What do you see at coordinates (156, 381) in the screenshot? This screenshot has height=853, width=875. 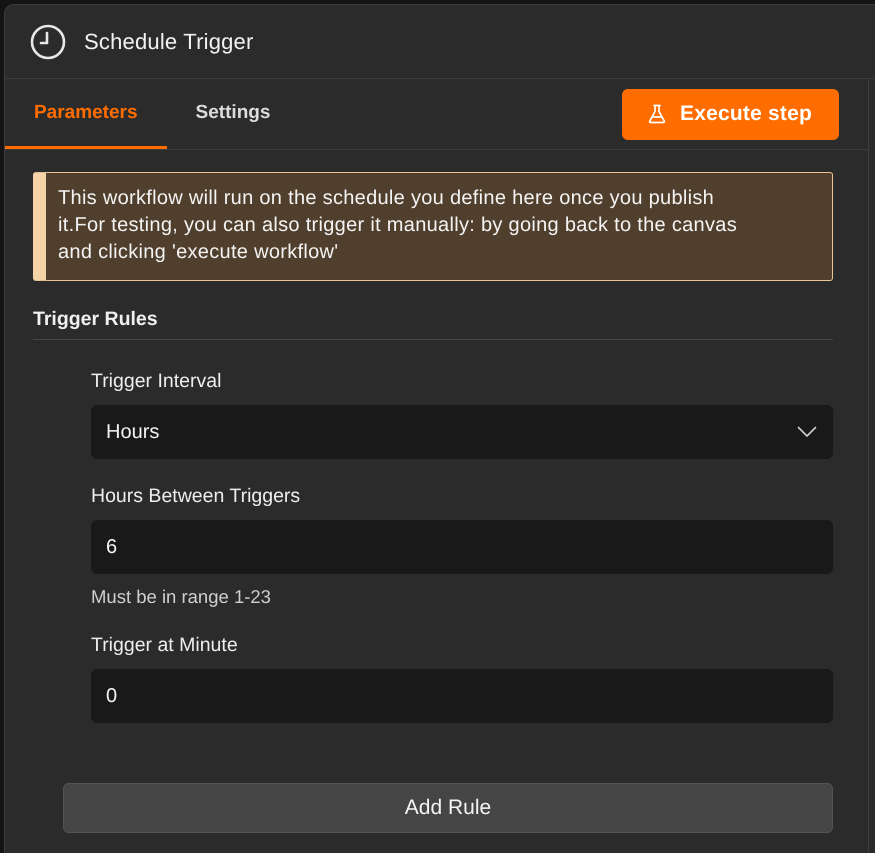 I see `field-label: Trigger Interval` at bounding box center [156, 381].